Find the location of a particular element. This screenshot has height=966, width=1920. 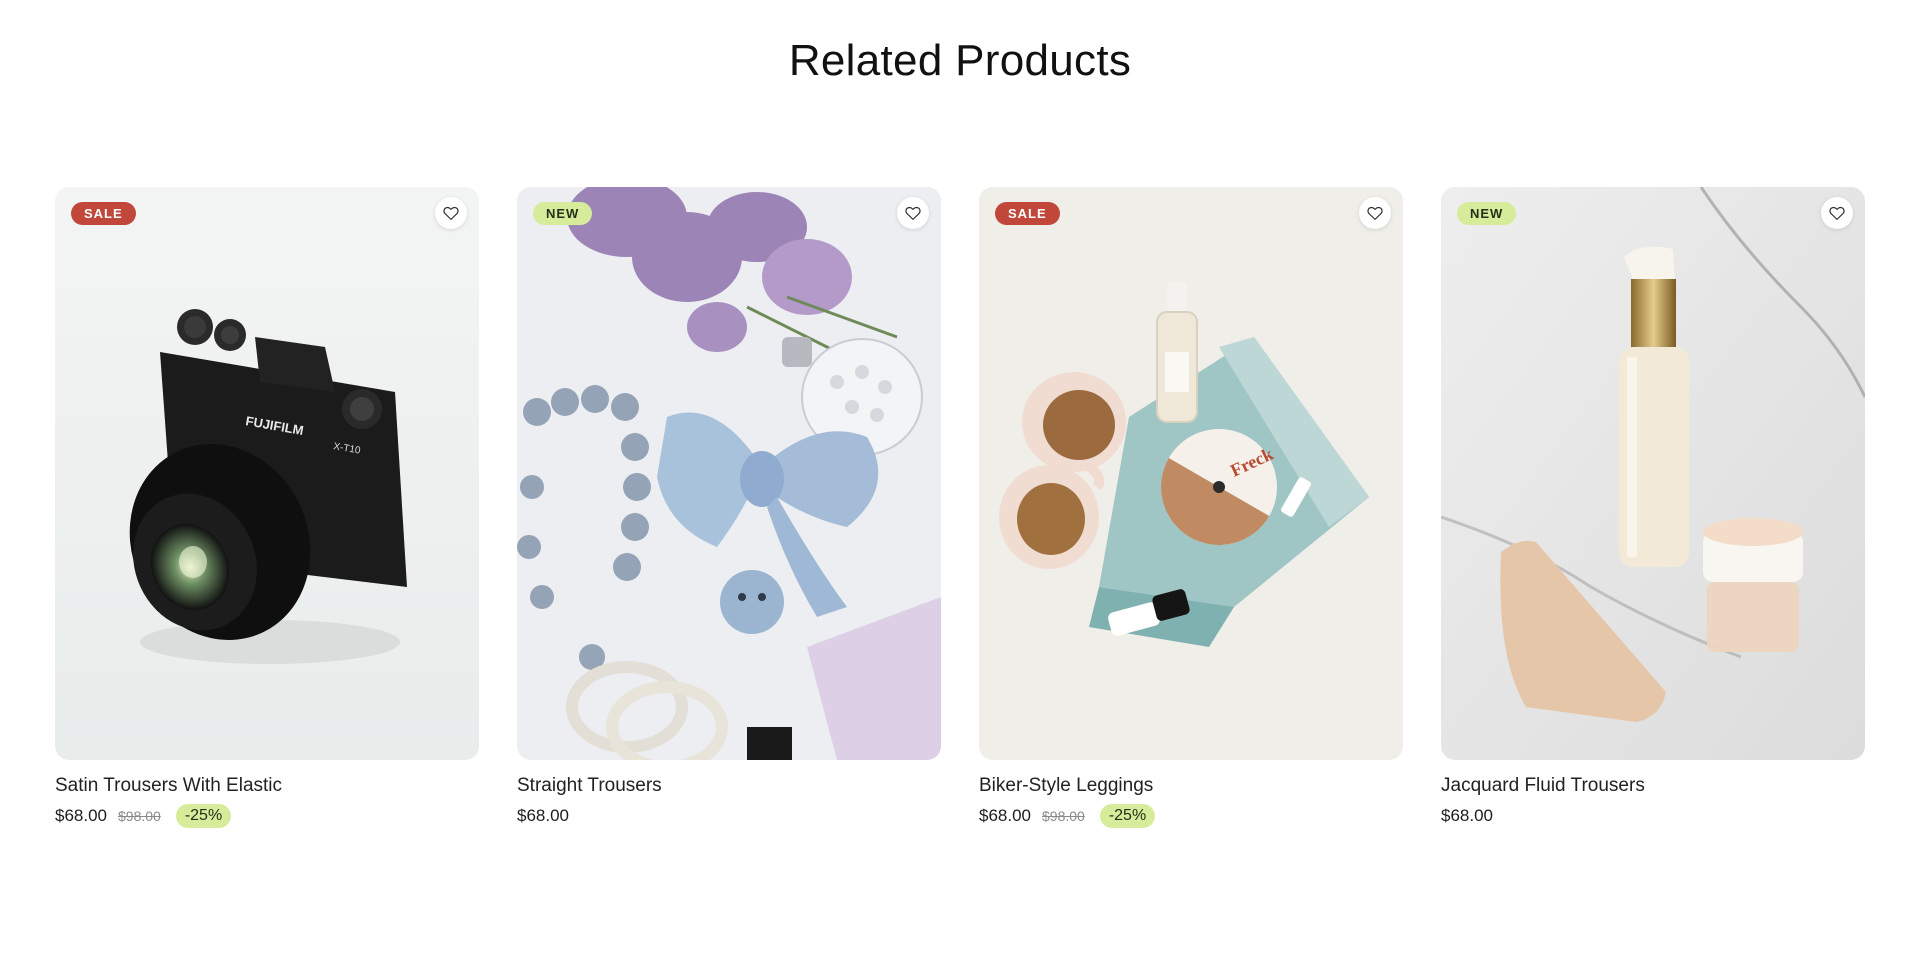

product-image: Freck SALE is located at coordinates (1191, 473).